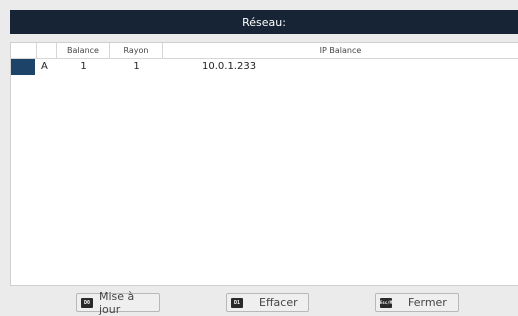 The width and height of the screenshot is (518, 316). I want to click on table-row: A 1 1 10.0.1.233, so click(264, 67).